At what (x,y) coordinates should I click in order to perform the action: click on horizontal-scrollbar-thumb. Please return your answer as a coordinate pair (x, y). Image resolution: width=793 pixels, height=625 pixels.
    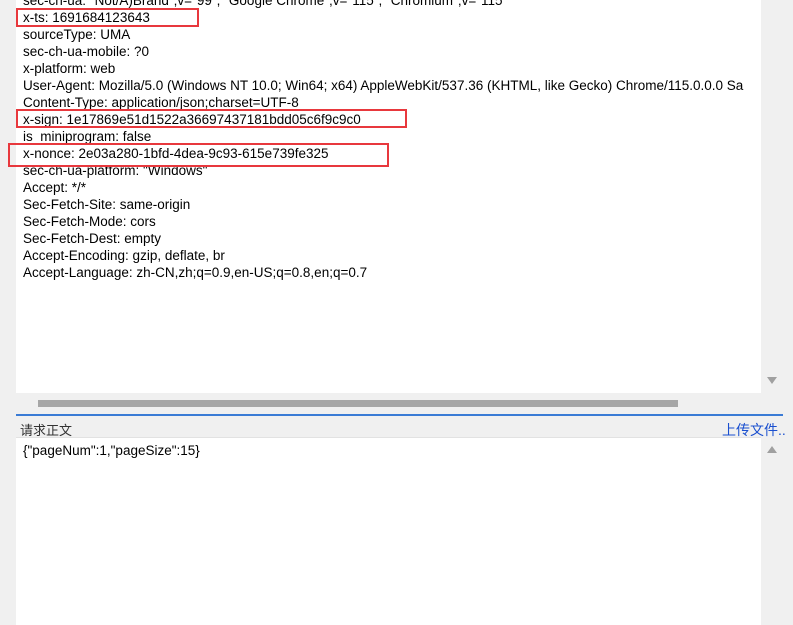
    Looking at the image, I should click on (358, 403).